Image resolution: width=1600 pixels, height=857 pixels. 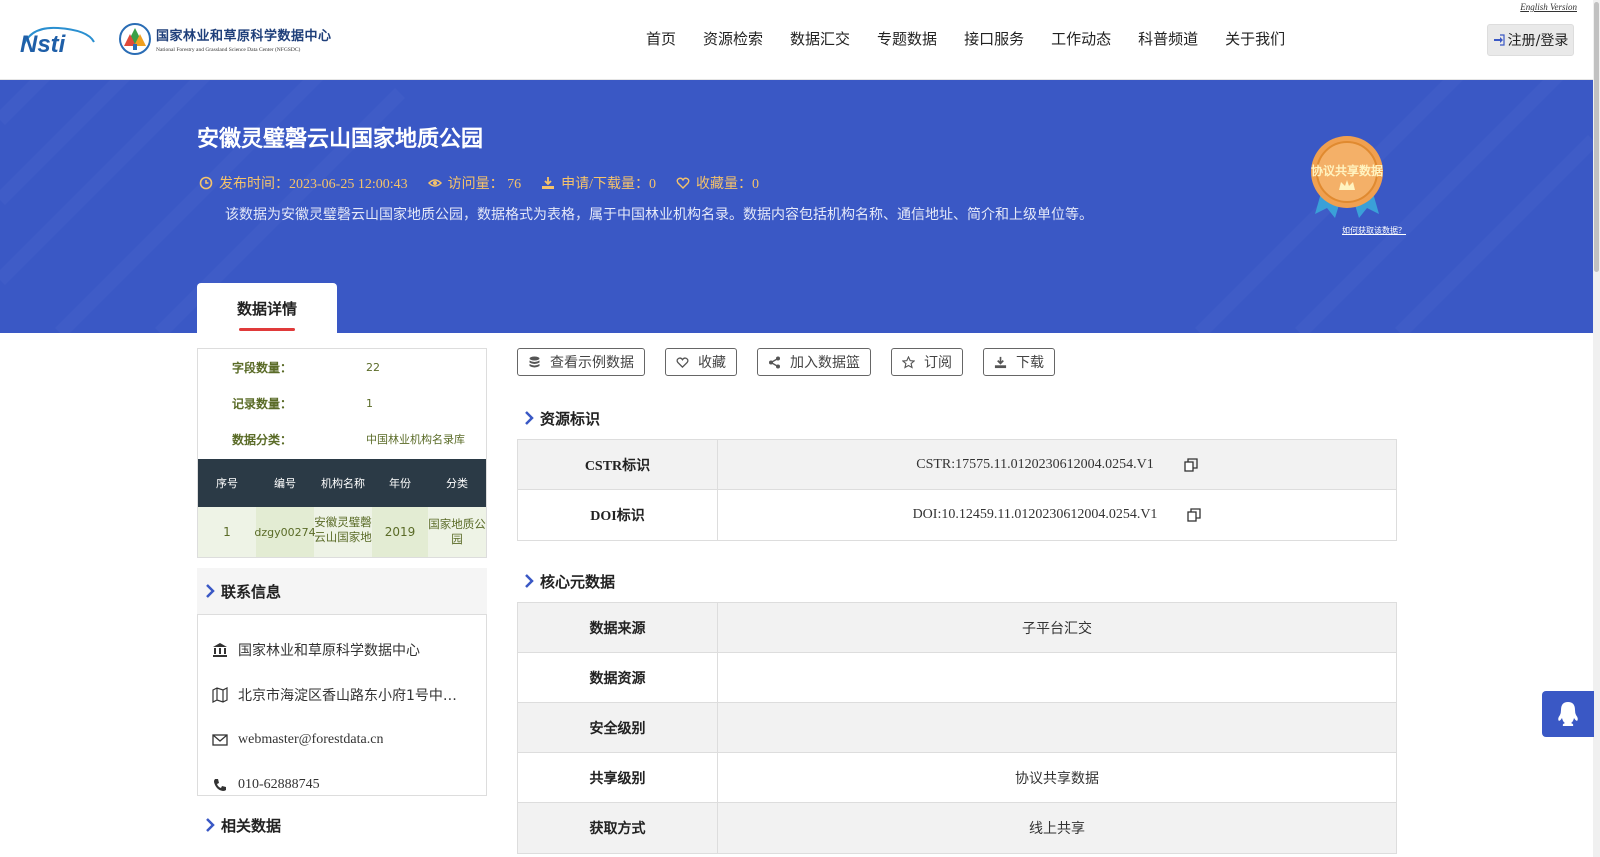 I want to click on download-button: 下载, so click(x=1019, y=362).